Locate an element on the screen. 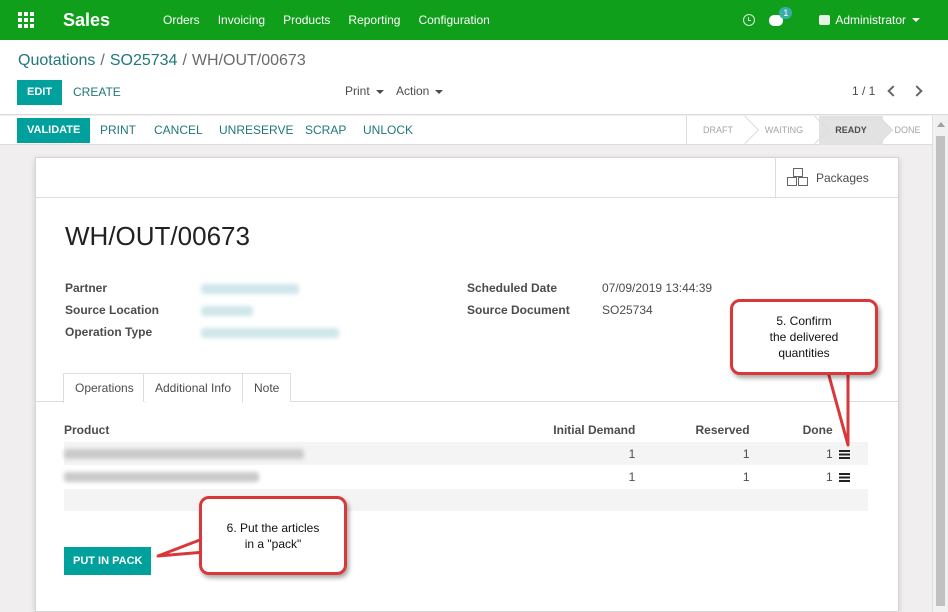 This screenshot has height=612, width=948. column-reserved: Reserved is located at coordinates (692, 430).